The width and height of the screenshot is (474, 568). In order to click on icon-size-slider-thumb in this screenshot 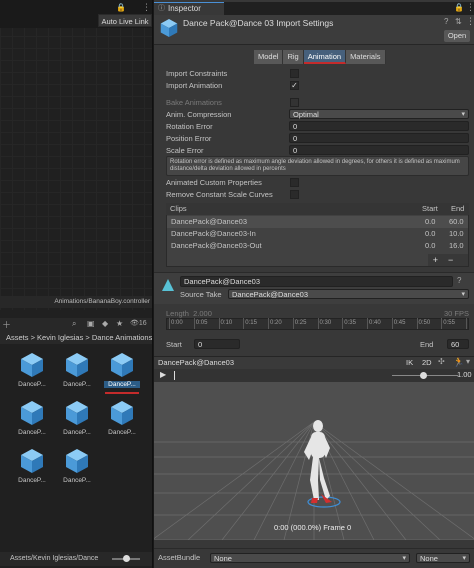, I will do `click(126, 558)`.